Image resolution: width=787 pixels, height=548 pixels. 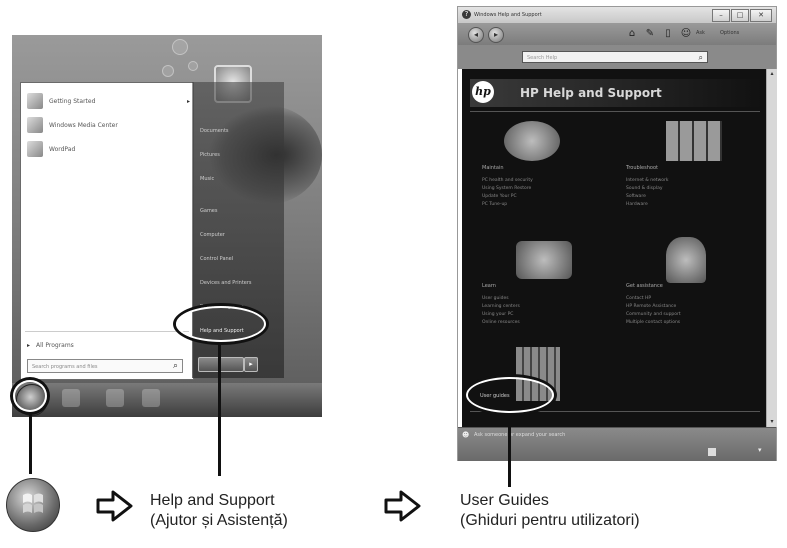 What do you see at coordinates (509, 451) in the screenshot?
I see `user-guides-callout-line` at bounding box center [509, 451].